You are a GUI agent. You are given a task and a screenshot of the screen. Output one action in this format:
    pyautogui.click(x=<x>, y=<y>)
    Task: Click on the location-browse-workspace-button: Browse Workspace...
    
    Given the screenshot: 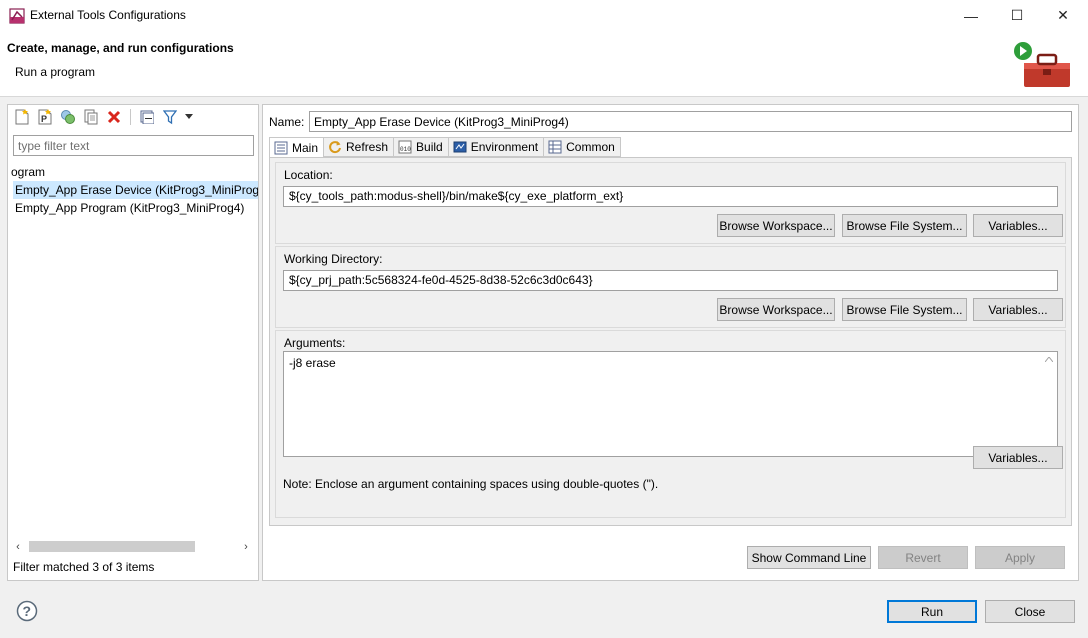 What is the action you would take?
    pyautogui.click(x=776, y=225)
    